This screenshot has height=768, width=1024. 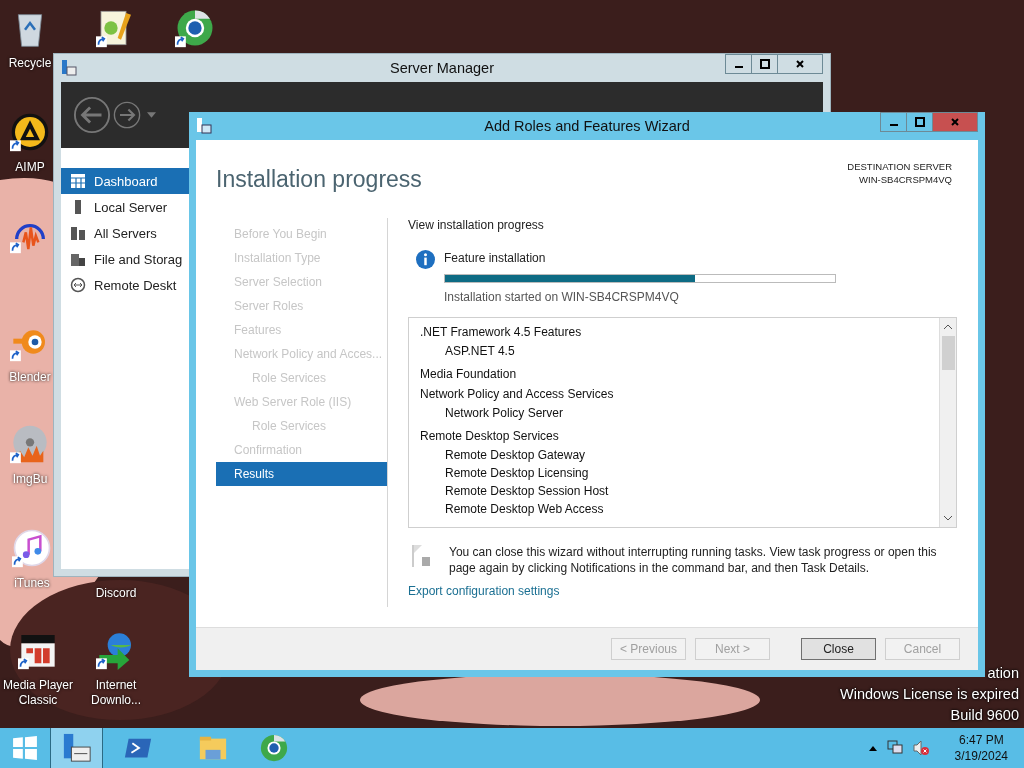 I want to click on maximize-button, so click(x=764, y=64).